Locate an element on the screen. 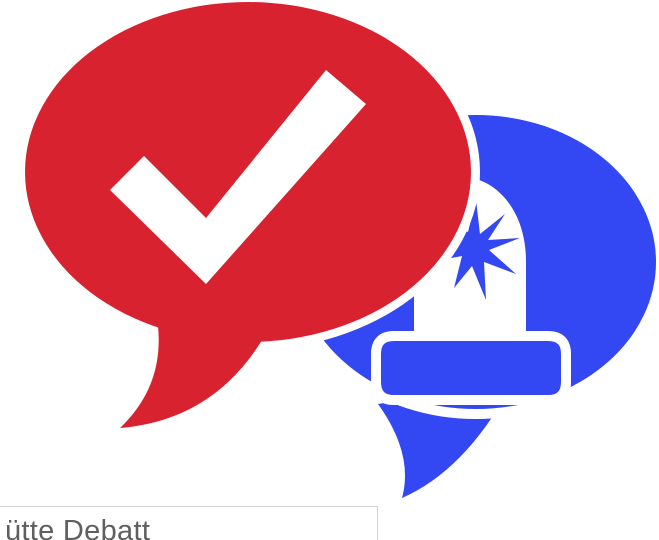  field-visible-text: ütte Debatt is located at coordinates (78, 527).